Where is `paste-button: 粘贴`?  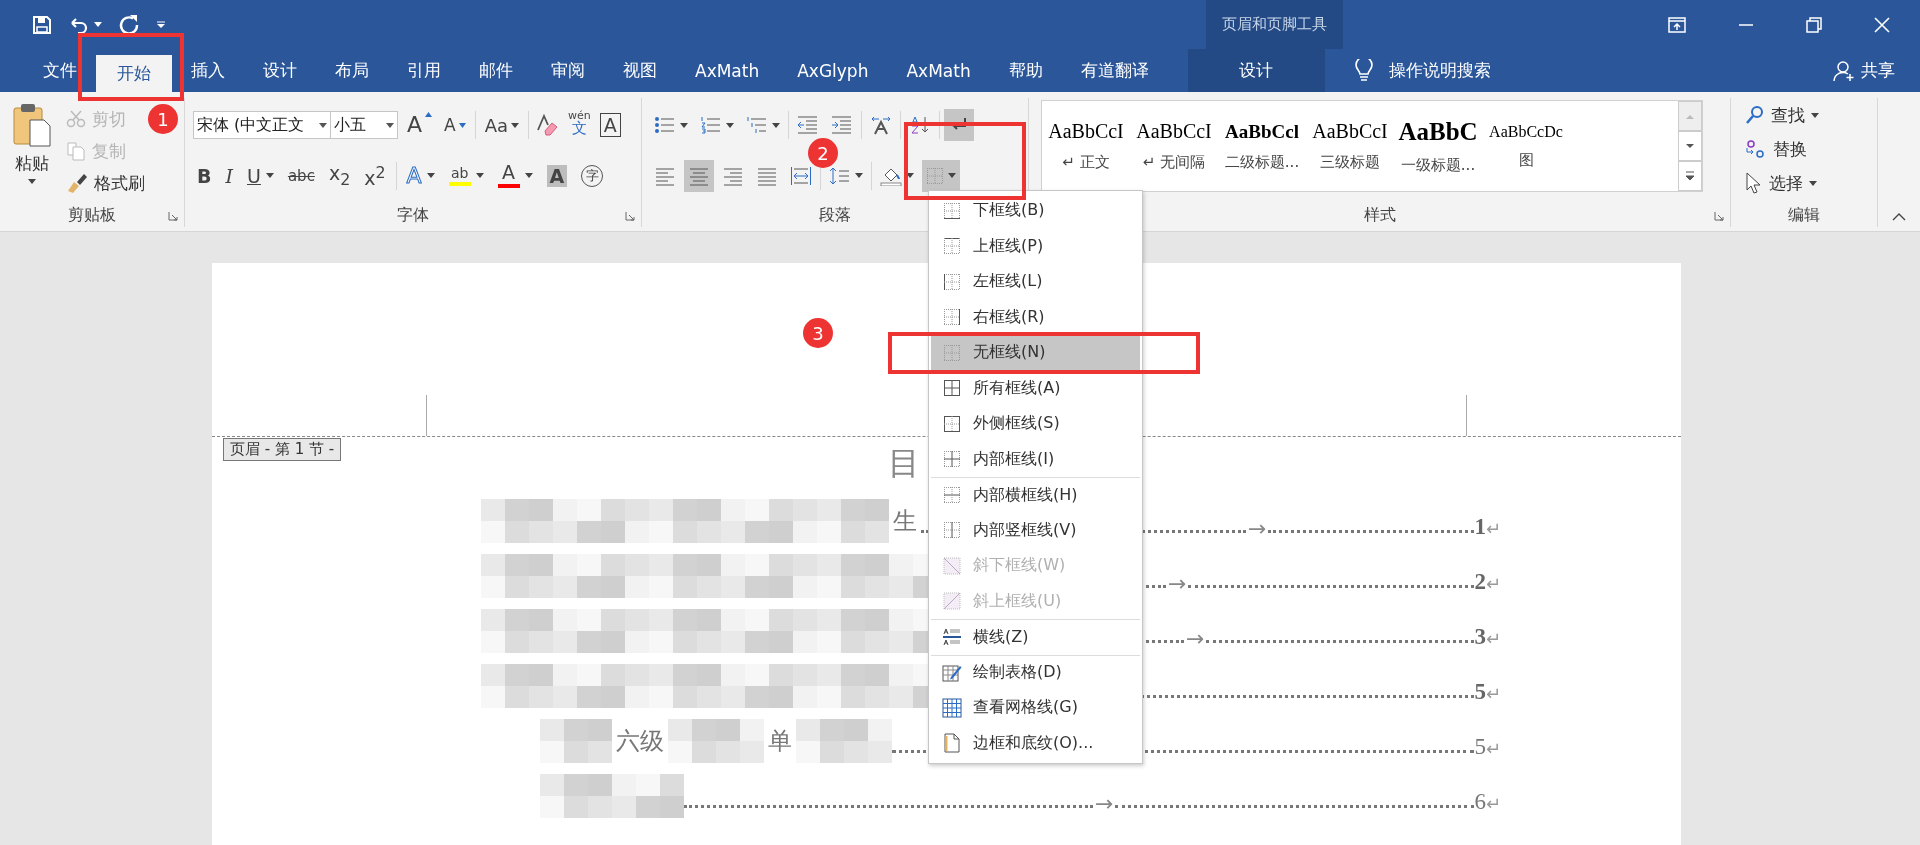 paste-button: 粘贴 is located at coordinates (32, 150).